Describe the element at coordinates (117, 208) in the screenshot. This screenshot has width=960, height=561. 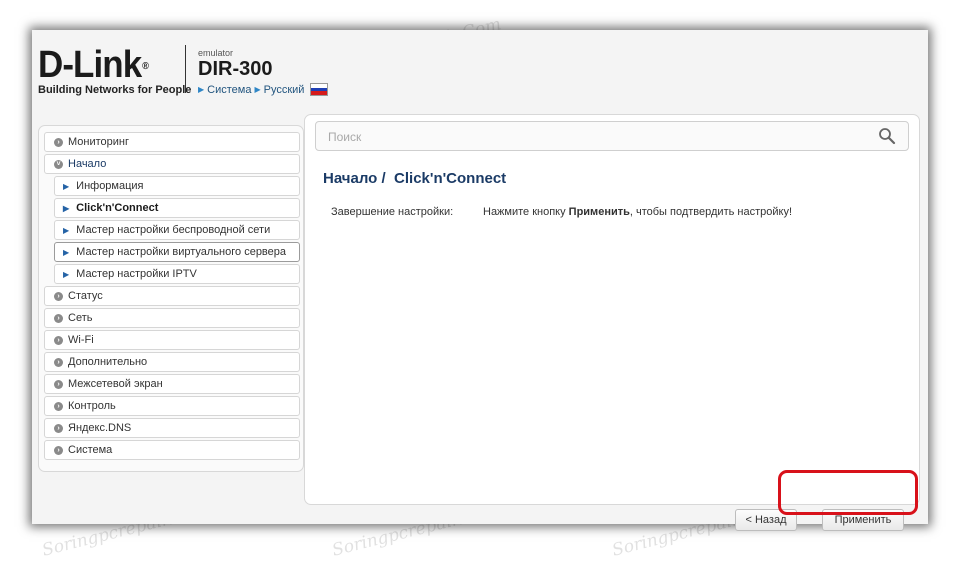
I see `sidebar-item-label: Click'n'Connect` at that location.